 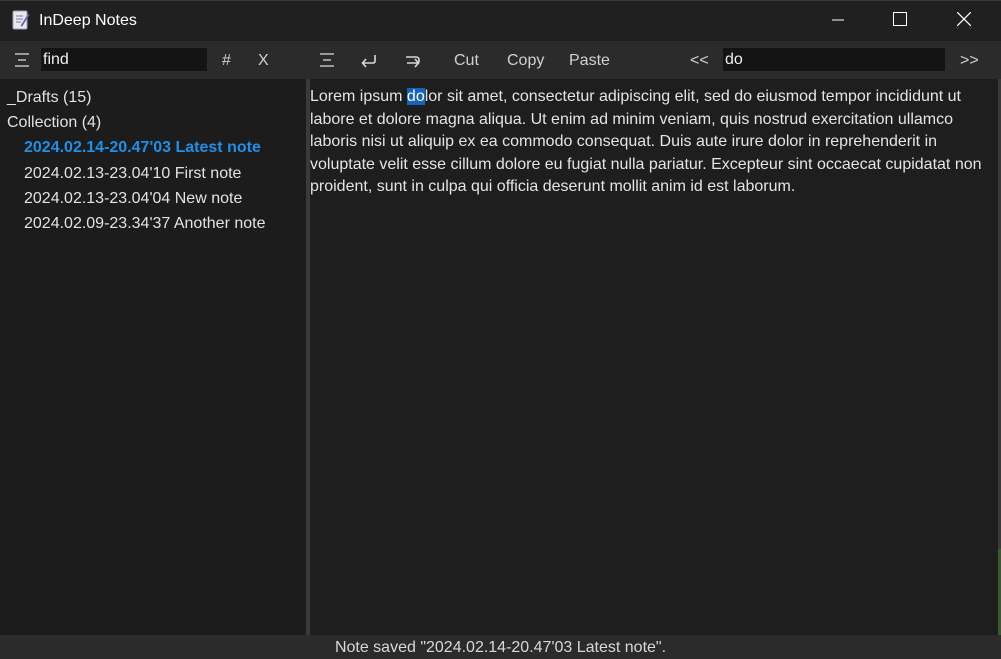 What do you see at coordinates (466, 61) in the screenshot?
I see `cut-button: Cut` at bounding box center [466, 61].